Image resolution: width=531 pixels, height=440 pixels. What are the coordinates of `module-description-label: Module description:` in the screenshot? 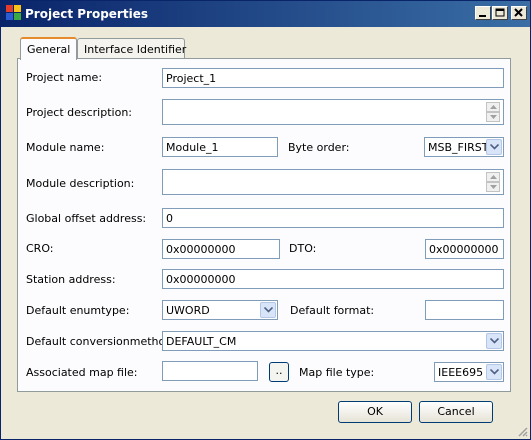 It's located at (80, 183).